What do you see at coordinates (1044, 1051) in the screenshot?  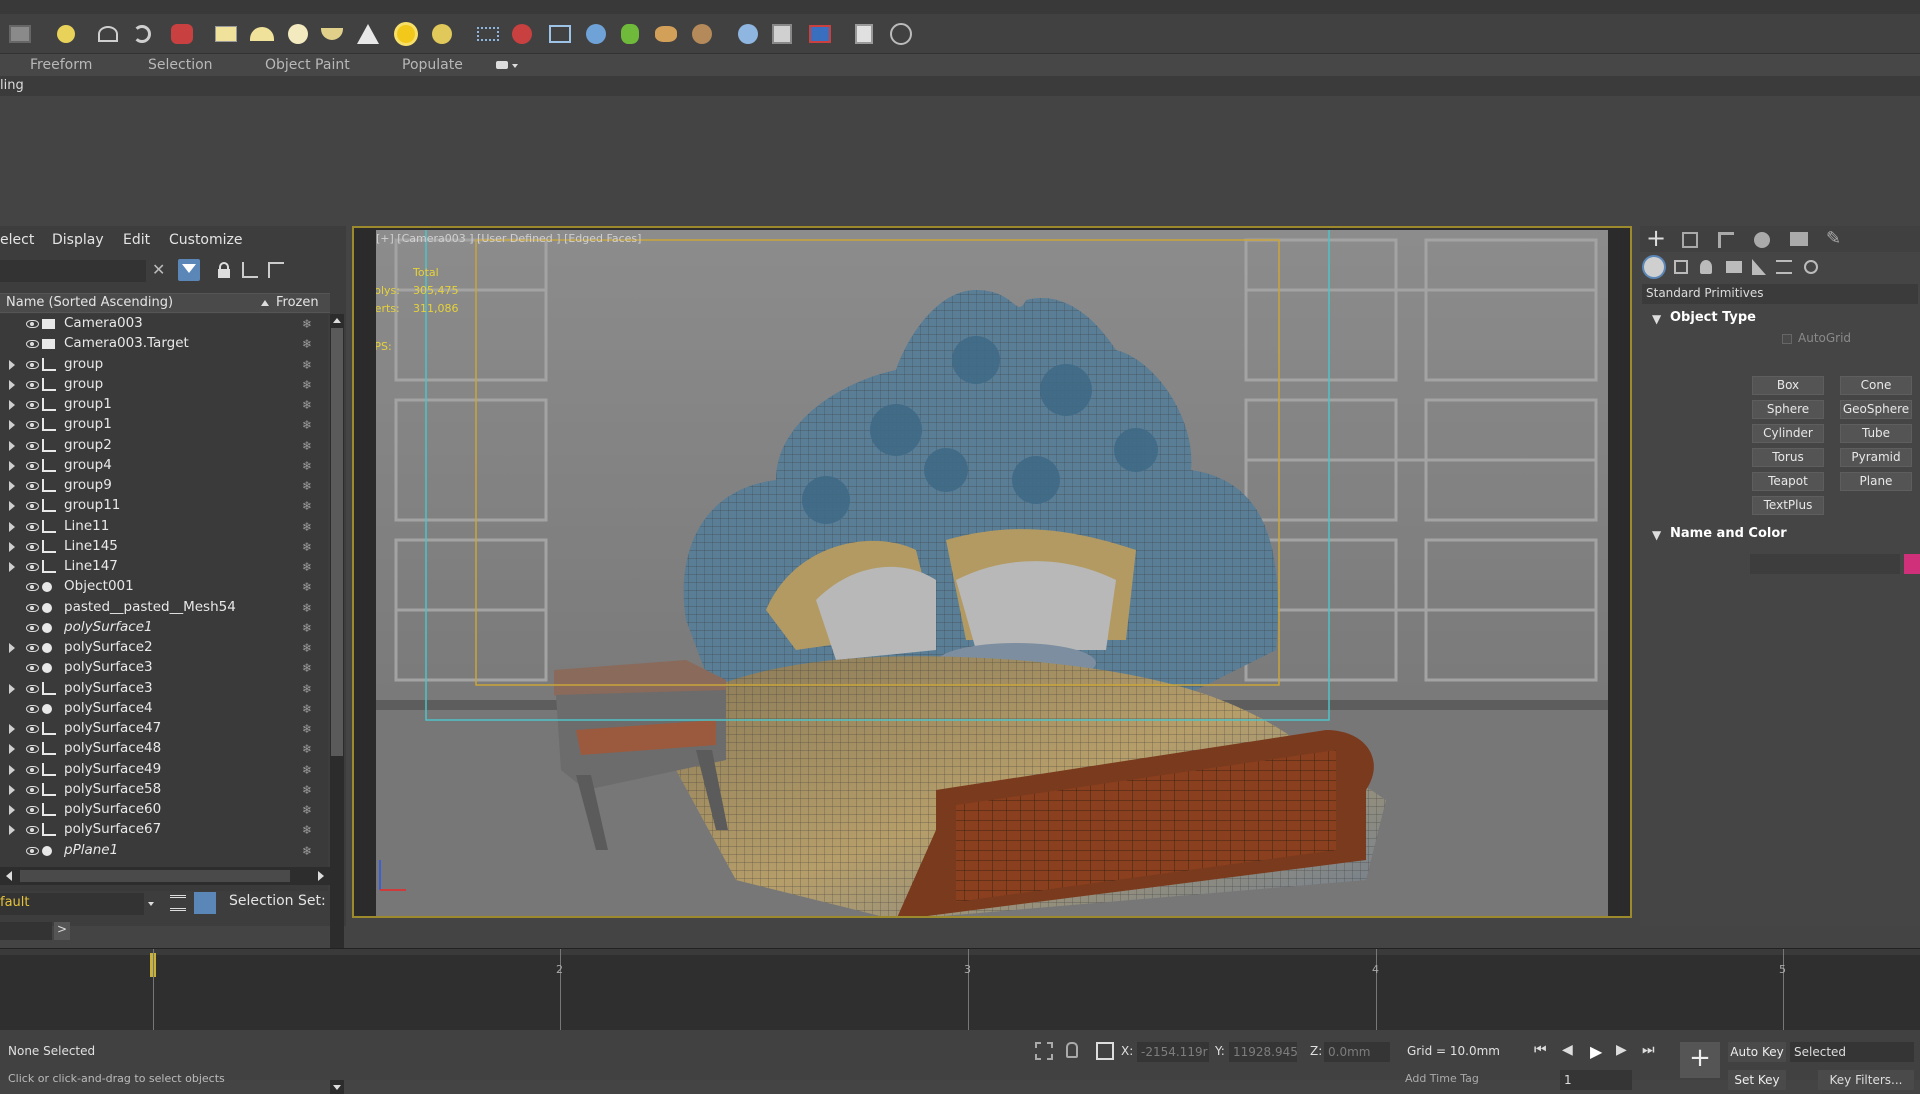 I see `isolate-selection-icon` at bounding box center [1044, 1051].